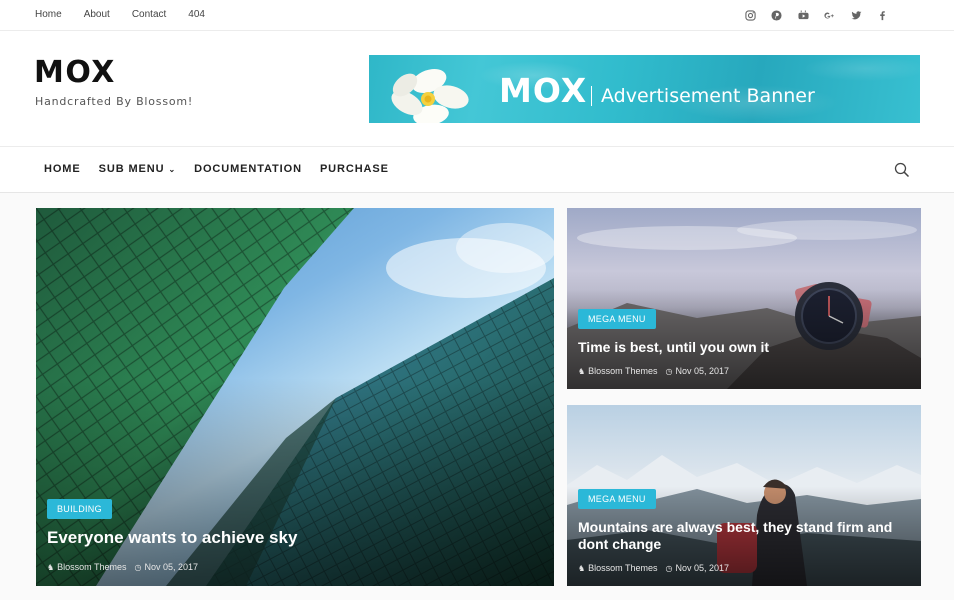  Describe the element at coordinates (830, 15) in the screenshot. I see `google-plus-icon` at that location.